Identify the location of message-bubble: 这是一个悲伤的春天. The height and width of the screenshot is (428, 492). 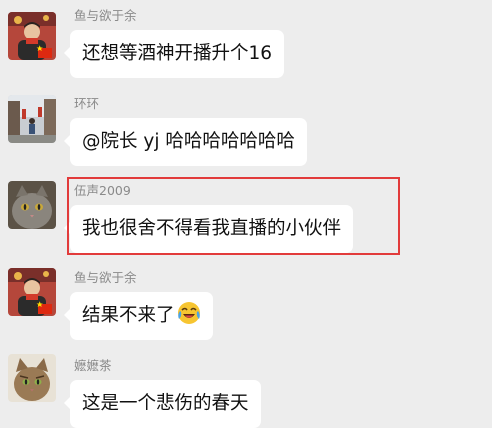
(162, 404).